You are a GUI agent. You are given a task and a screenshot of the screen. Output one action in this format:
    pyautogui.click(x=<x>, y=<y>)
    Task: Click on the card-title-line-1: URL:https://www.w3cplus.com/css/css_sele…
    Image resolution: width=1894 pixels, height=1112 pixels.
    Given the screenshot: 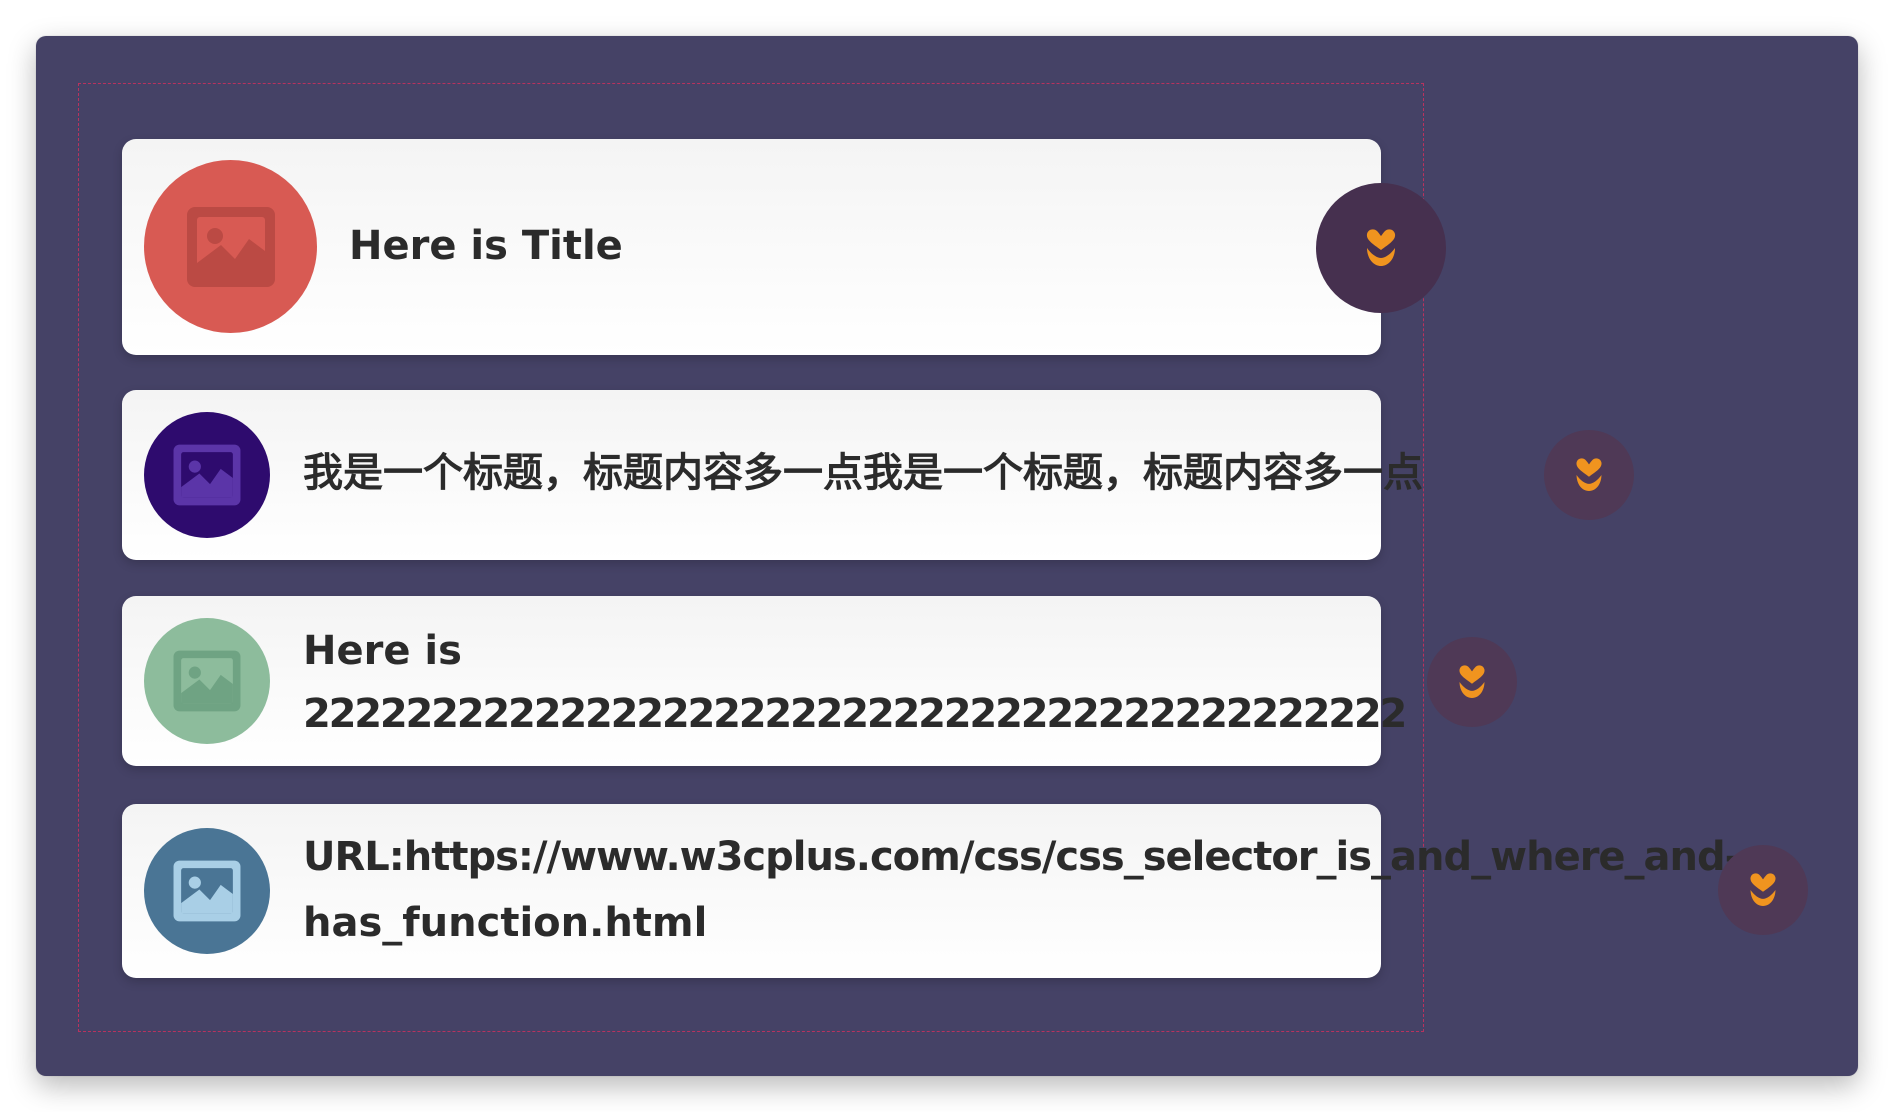 What is the action you would take?
    pyautogui.click(x=1022, y=857)
    